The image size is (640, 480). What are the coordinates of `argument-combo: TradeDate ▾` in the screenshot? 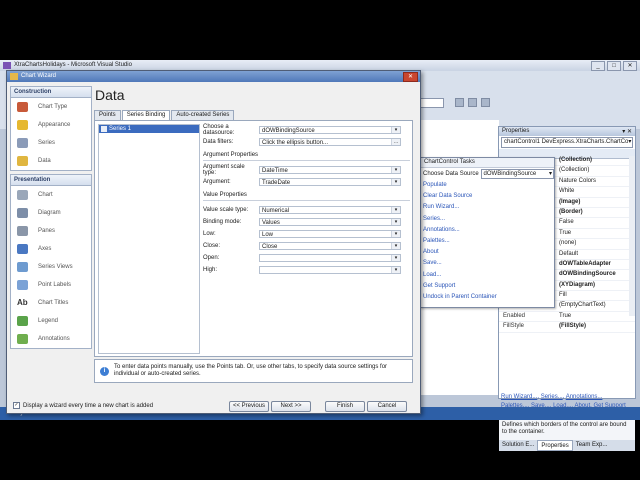 It's located at (330, 182).